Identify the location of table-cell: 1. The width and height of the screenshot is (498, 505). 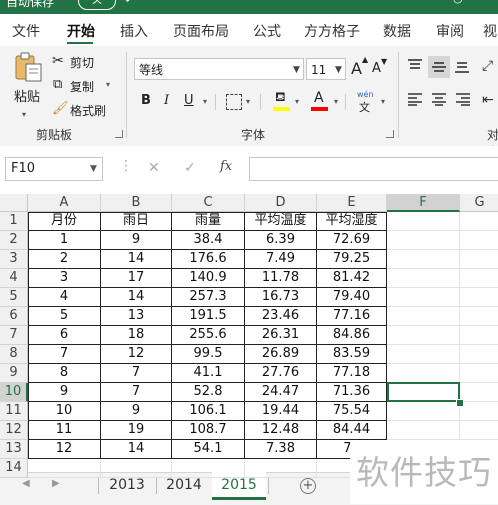
(64, 240).